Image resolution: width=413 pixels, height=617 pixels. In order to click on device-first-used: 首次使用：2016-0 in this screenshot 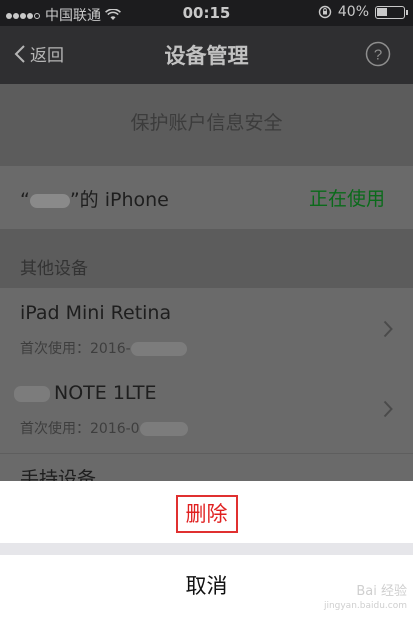, I will do `click(104, 428)`.